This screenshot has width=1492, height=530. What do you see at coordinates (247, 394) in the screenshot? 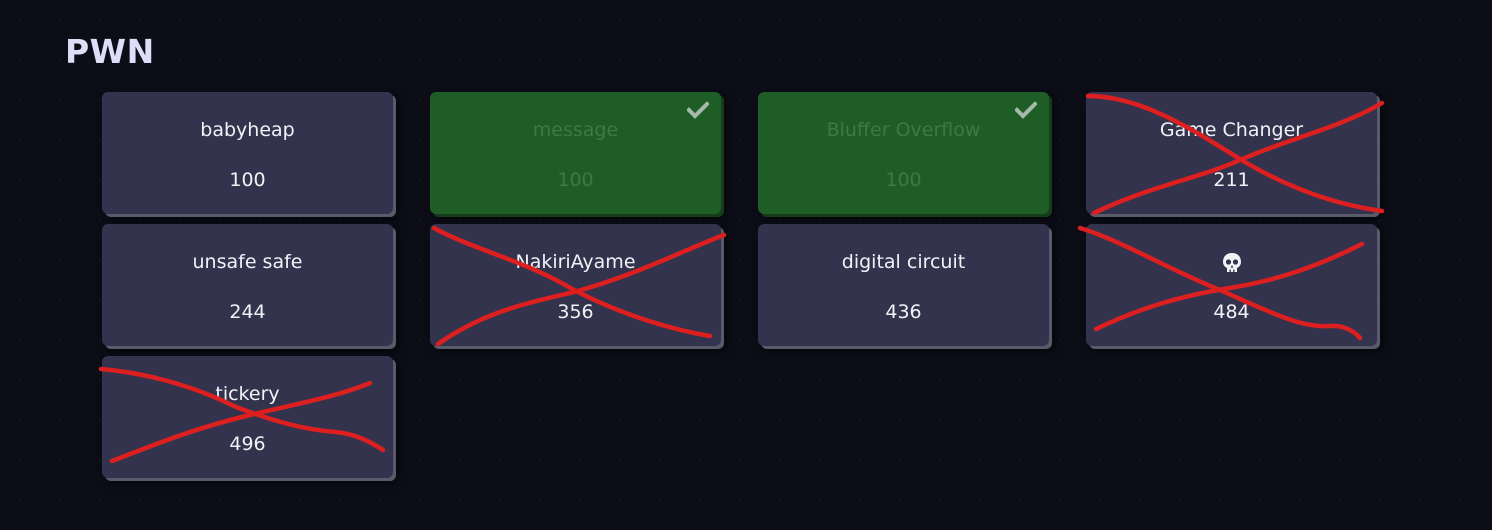
I see `challenge-name: tickery` at bounding box center [247, 394].